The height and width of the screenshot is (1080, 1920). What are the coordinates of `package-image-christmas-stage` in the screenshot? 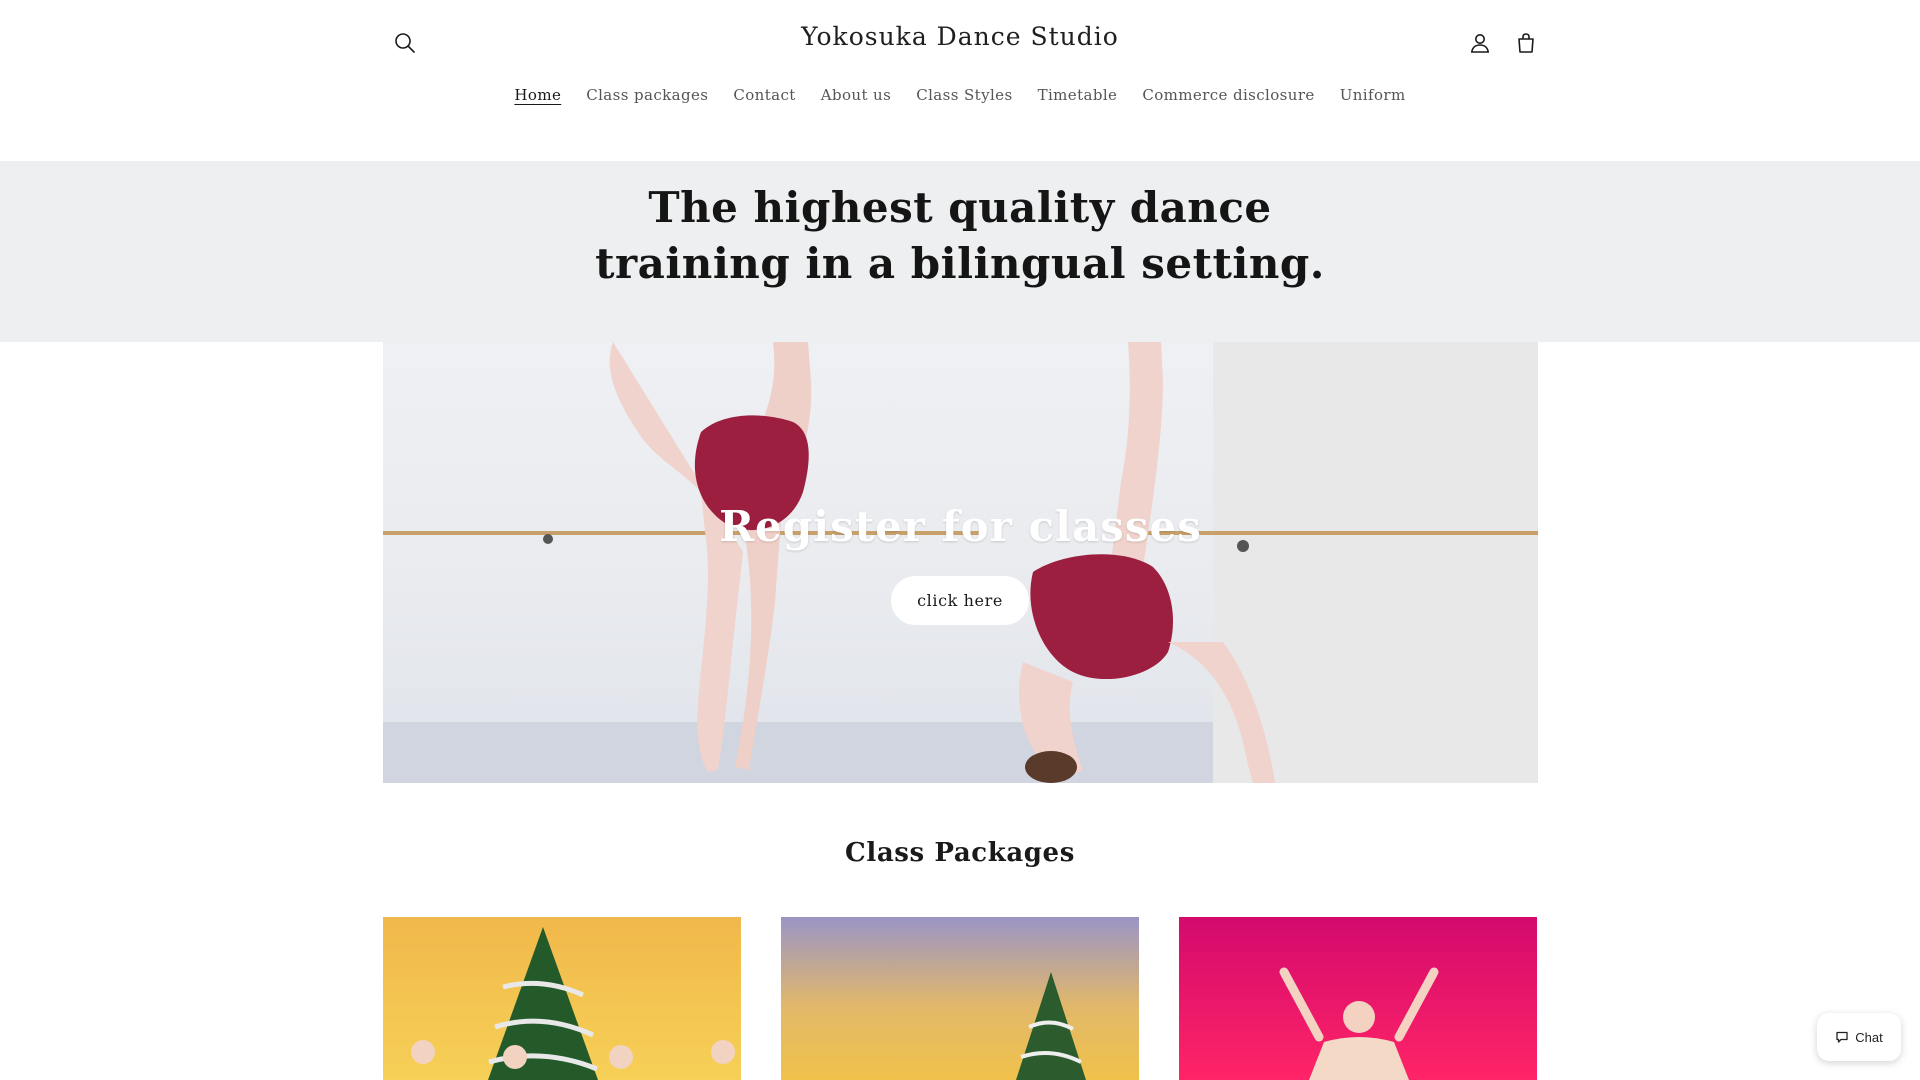 It's located at (960, 998).